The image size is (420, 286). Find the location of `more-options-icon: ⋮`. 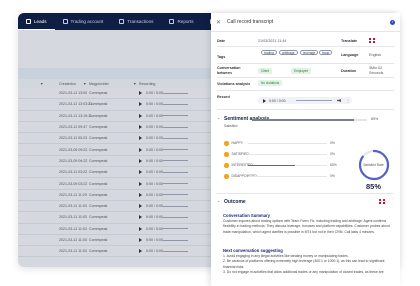

more-options-icon: ⋮ is located at coordinates (348, 100).